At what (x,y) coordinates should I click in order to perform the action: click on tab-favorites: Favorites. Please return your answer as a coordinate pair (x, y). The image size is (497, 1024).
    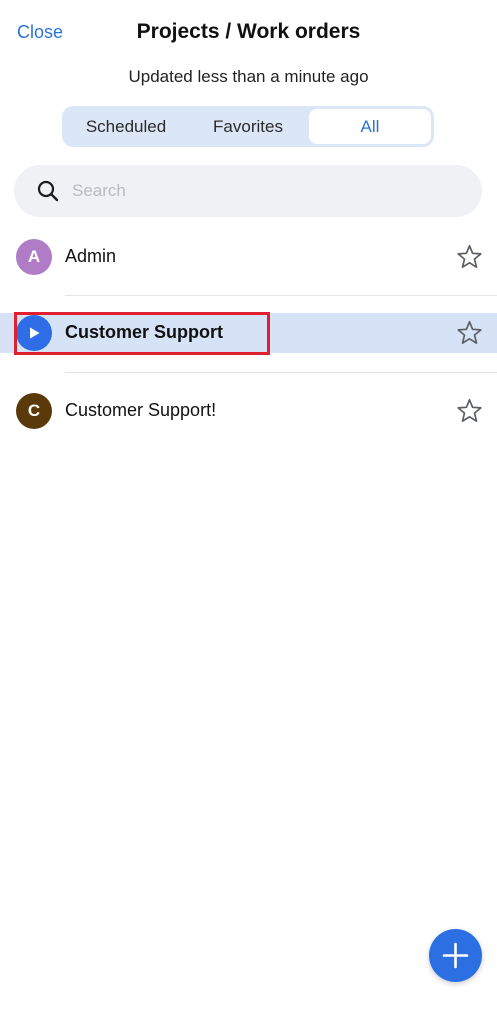
    Looking at the image, I should click on (248, 126).